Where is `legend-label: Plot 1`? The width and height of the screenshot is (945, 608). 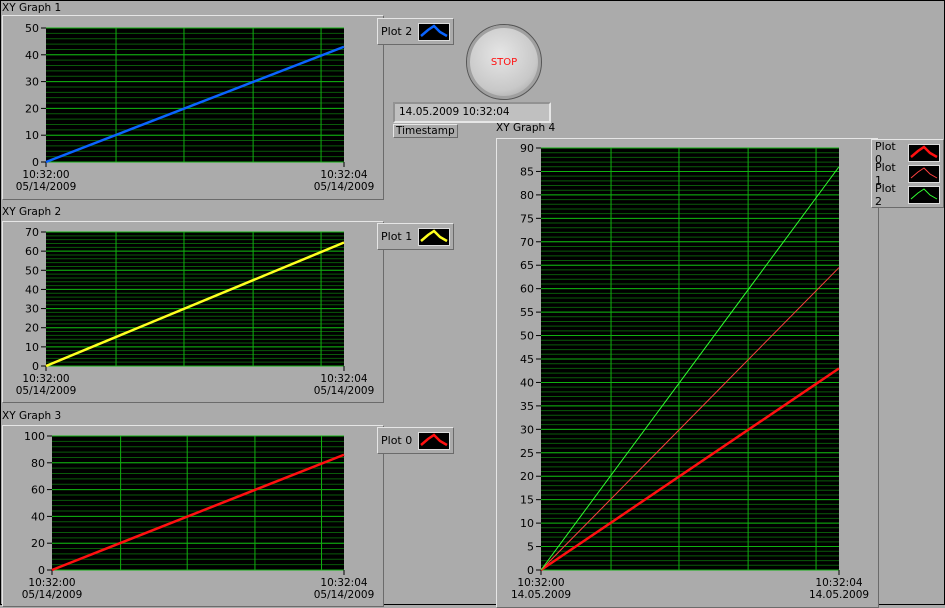
legend-label: Plot 1 is located at coordinates (397, 236).